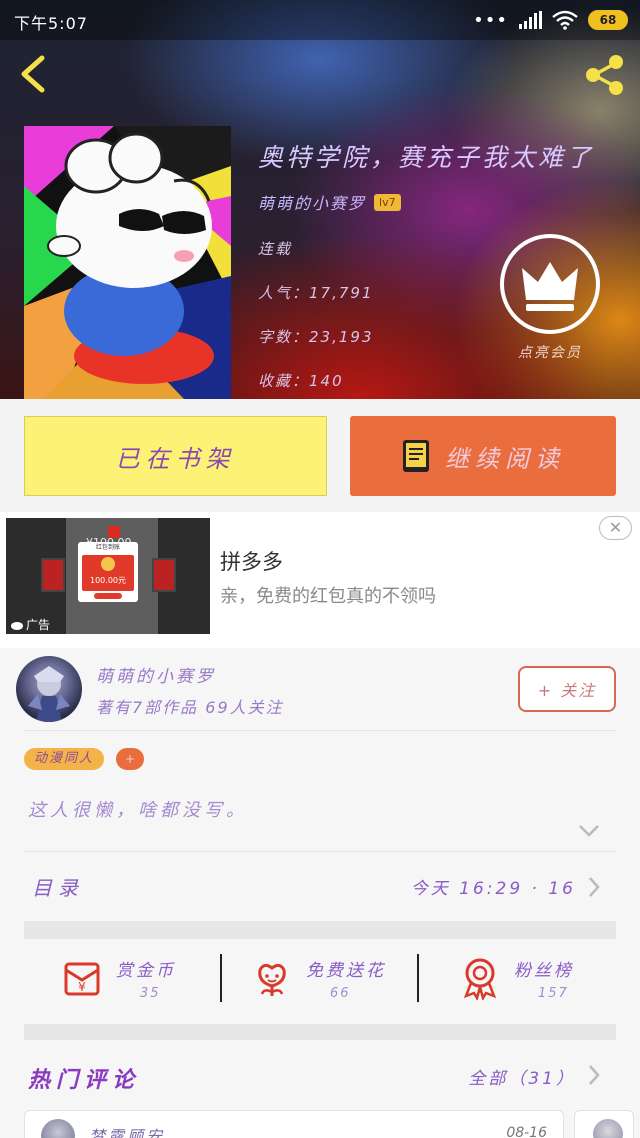 The height and width of the screenshot is (1138, 640). I want to click on book-collections: 收藏：140, so click(301, 381).